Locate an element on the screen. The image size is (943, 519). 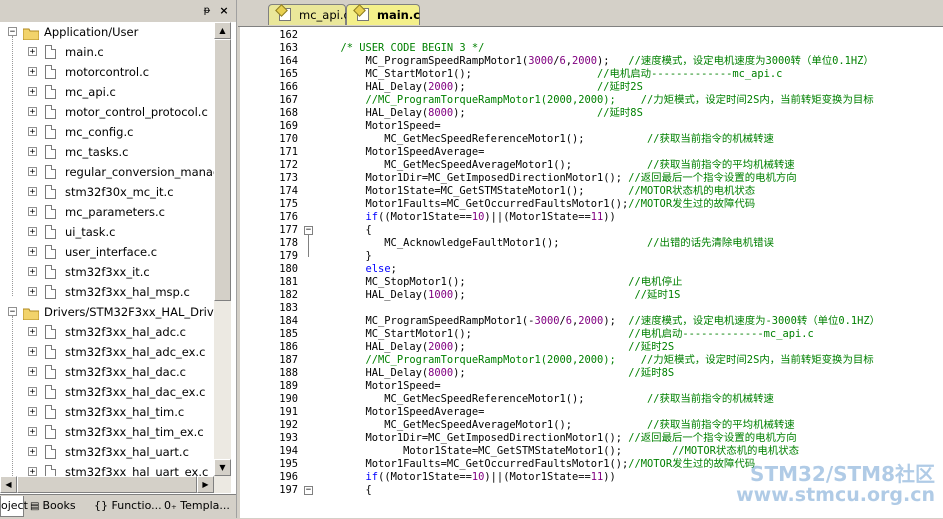
tree-file: + motor_control_protocol.c is located at coordinates (107, 112).